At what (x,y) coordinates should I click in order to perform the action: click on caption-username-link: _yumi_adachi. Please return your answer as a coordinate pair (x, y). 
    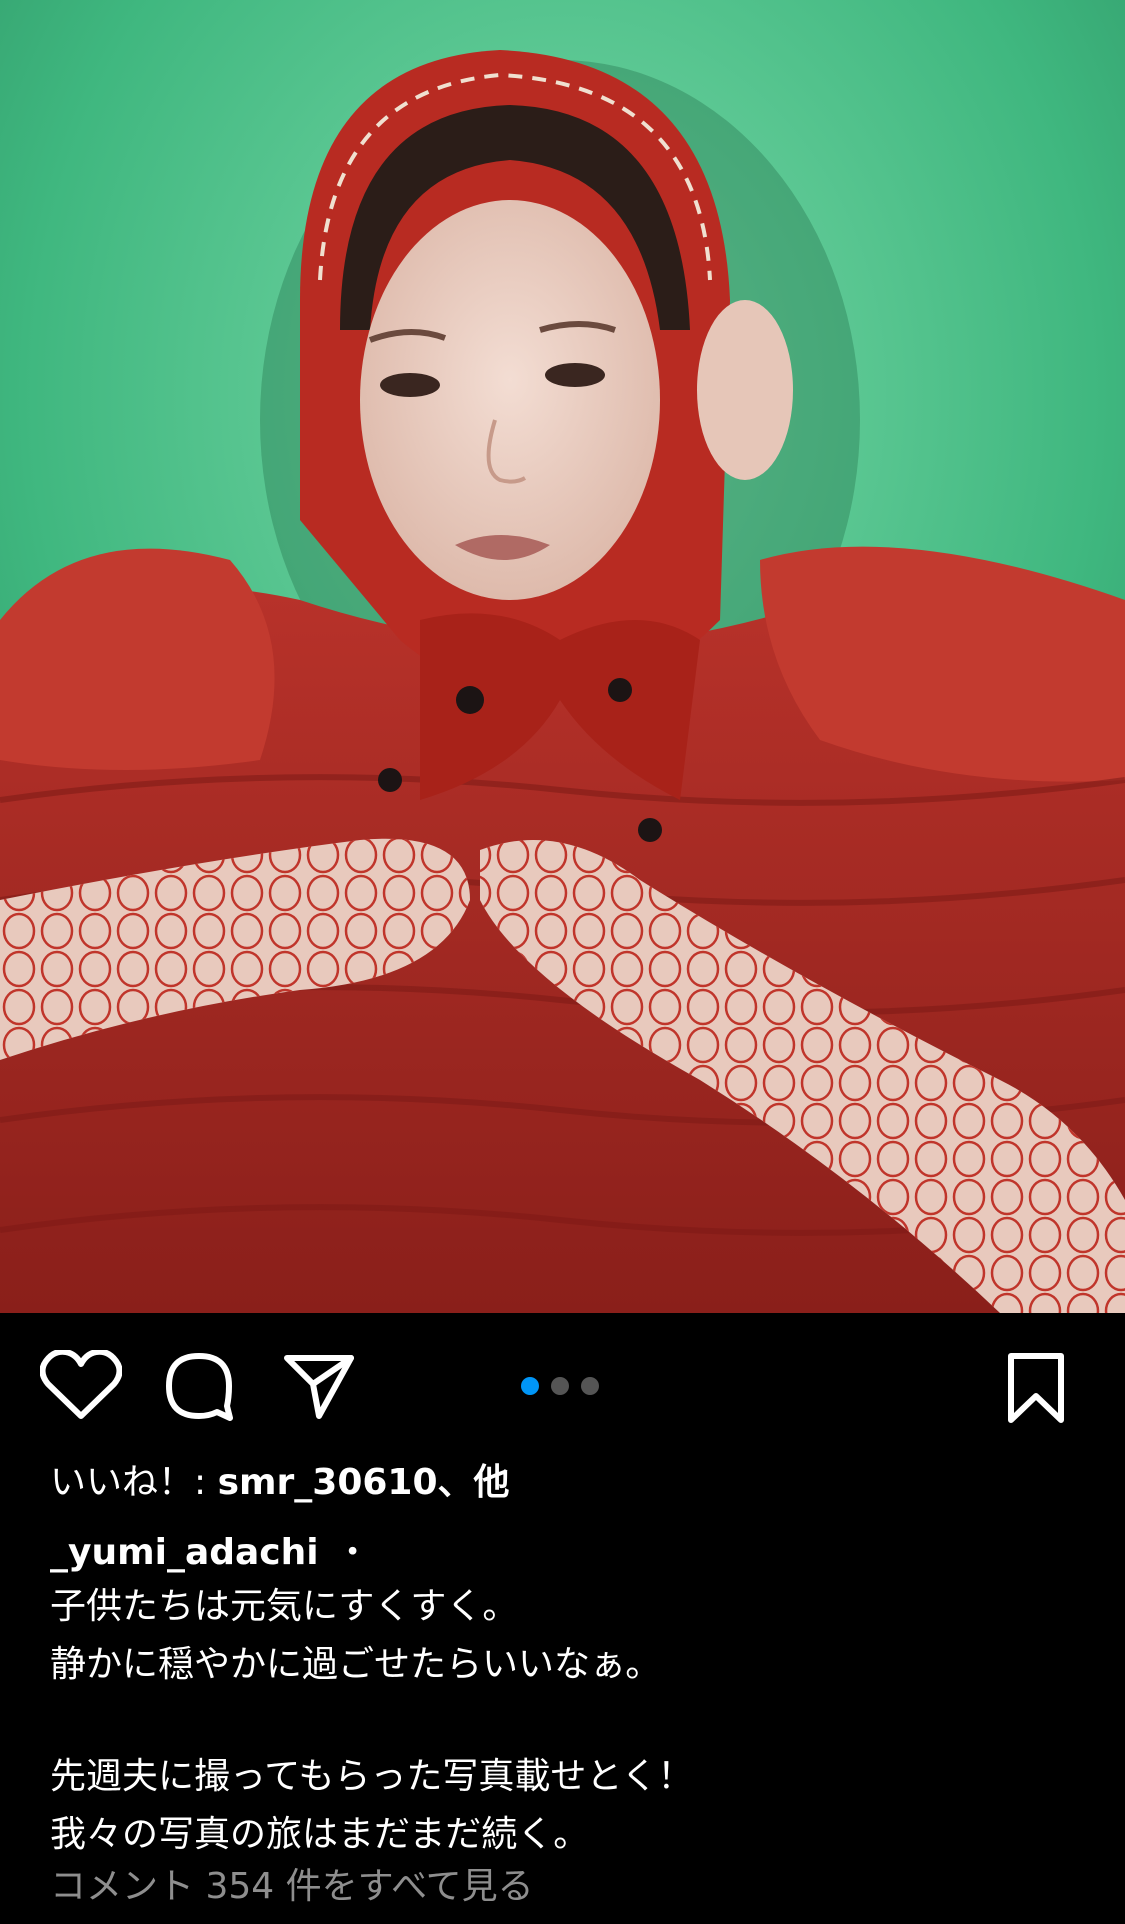
    Looking at the image, I should click on (184, 1552).